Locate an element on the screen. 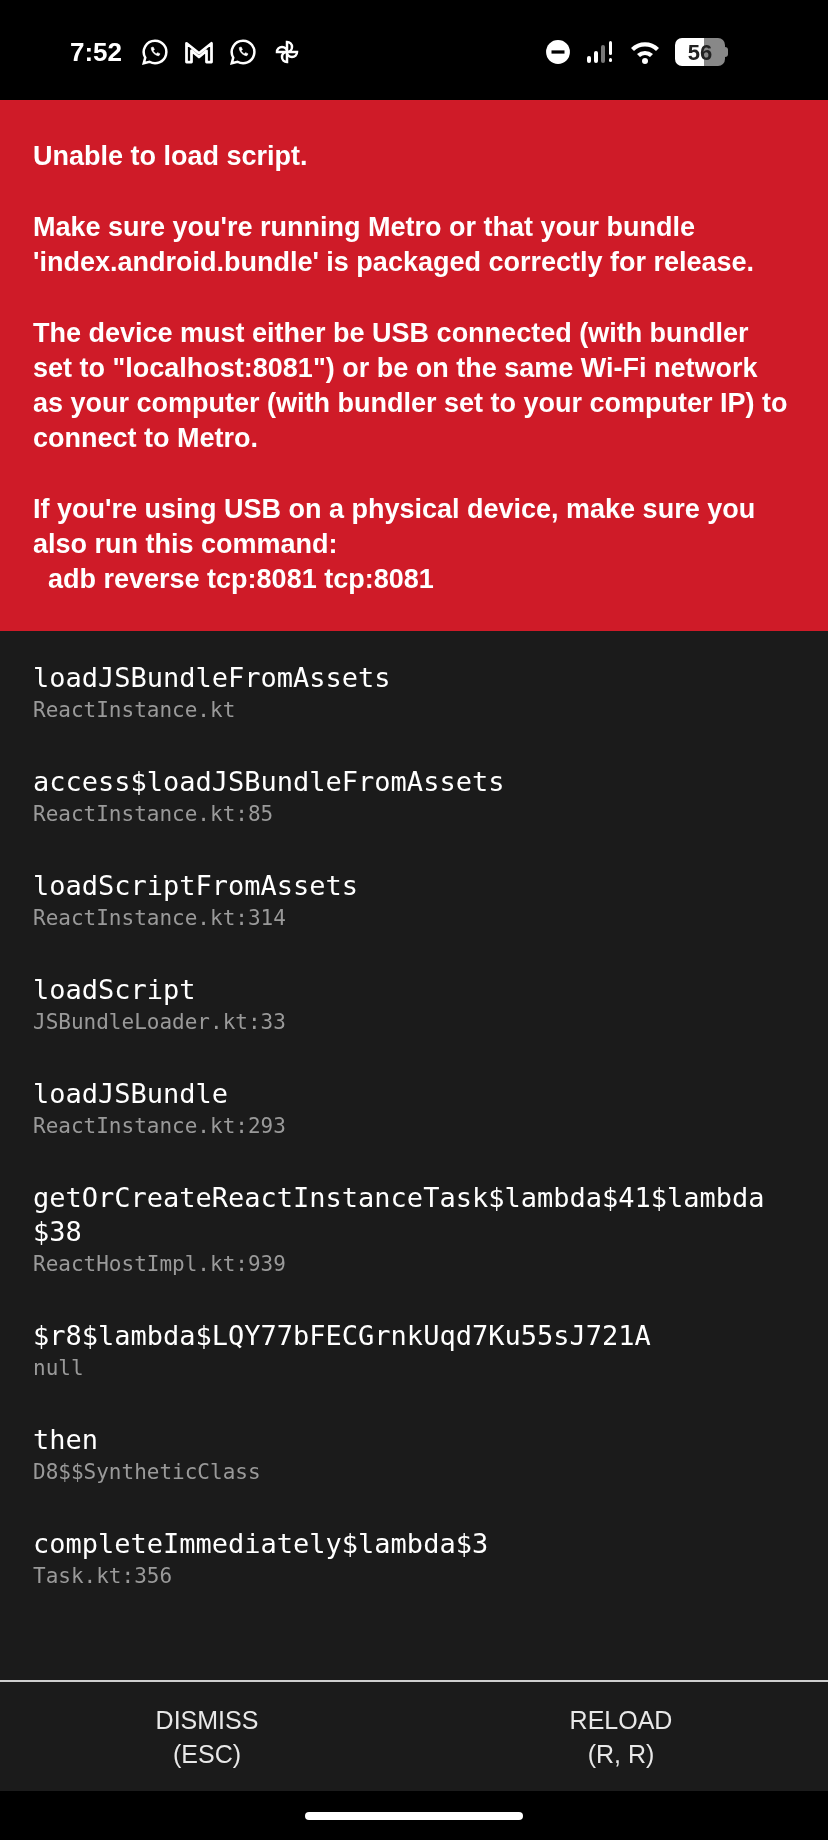 The image size is (828, 1840). error-message: Make sure you're running Metro or that your bundle 'index.android.bundle' is packaged correctly for release. is located at coordinates (394, 245).